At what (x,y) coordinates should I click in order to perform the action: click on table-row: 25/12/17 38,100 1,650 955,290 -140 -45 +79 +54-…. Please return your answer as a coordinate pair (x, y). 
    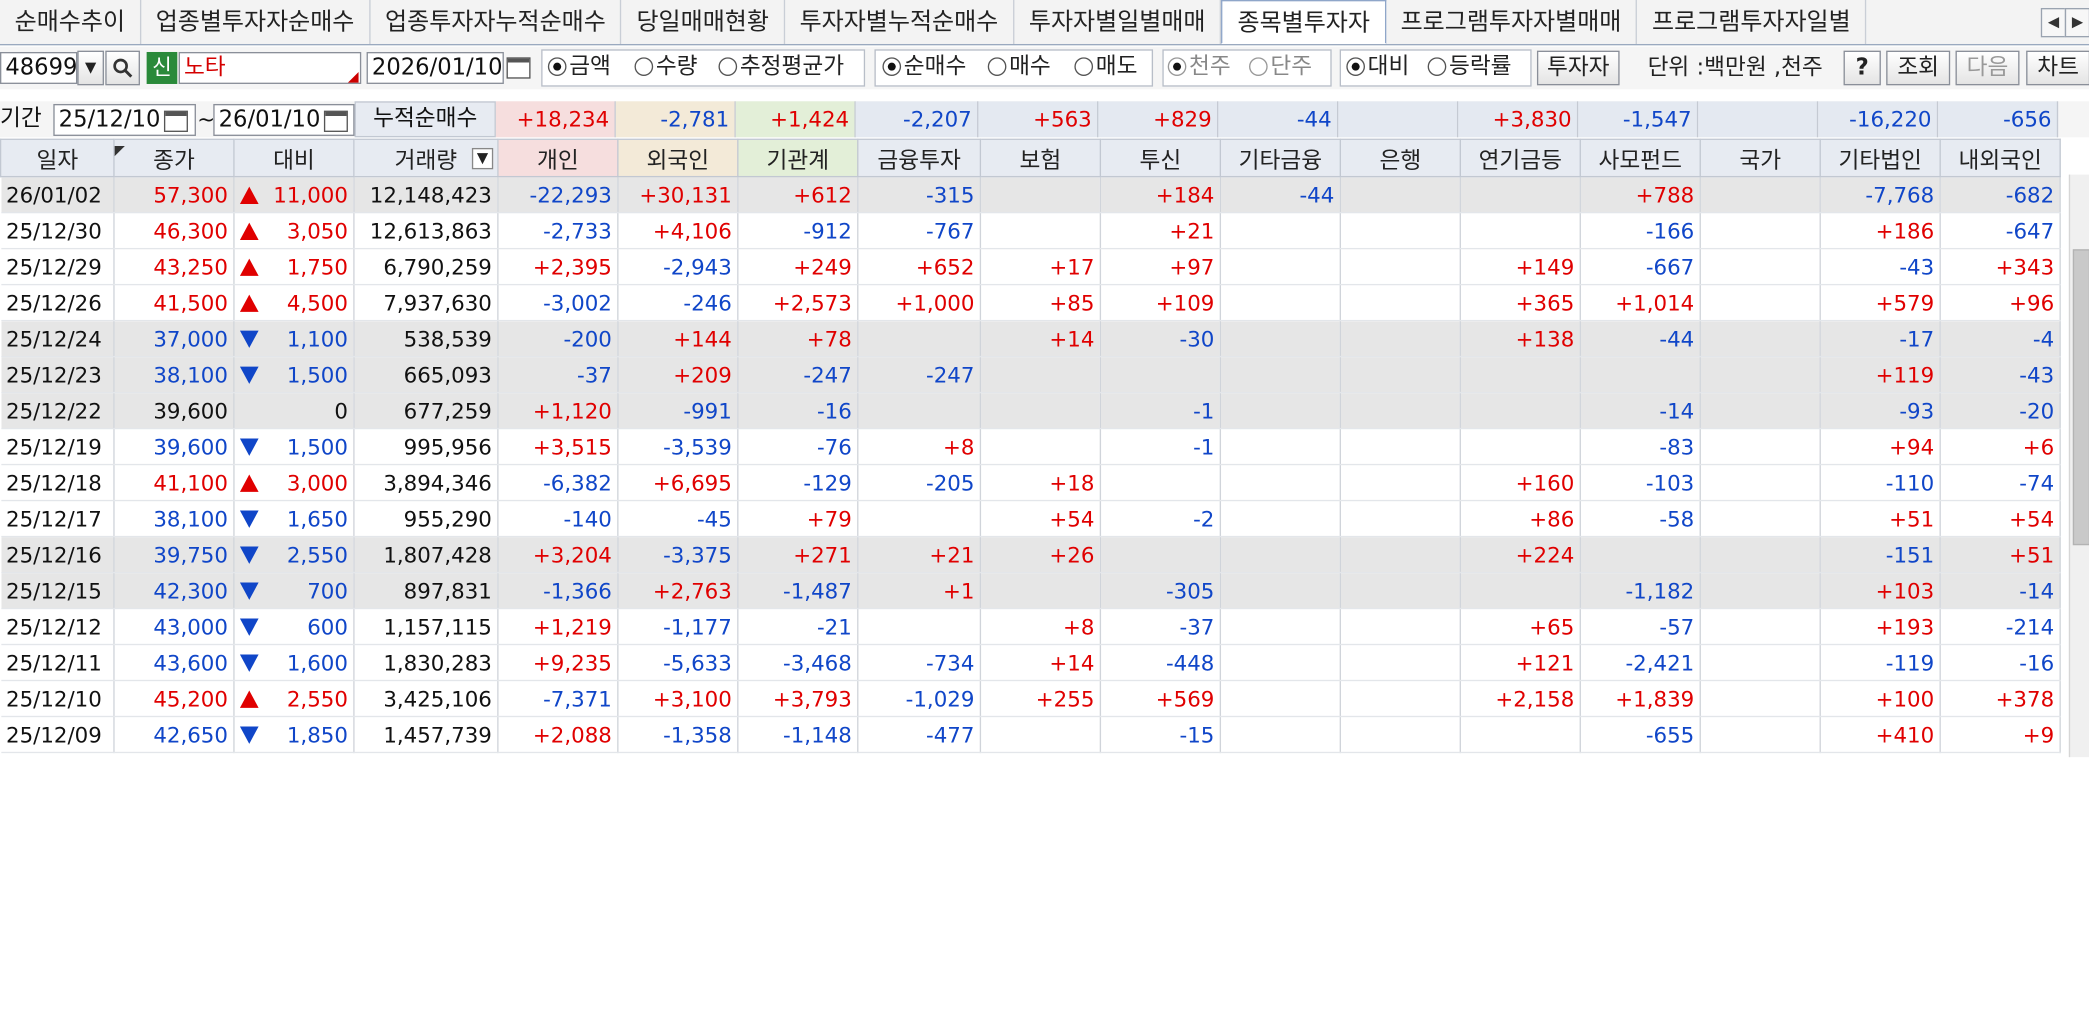
    Looking at the image, I should click on (1030, 519).